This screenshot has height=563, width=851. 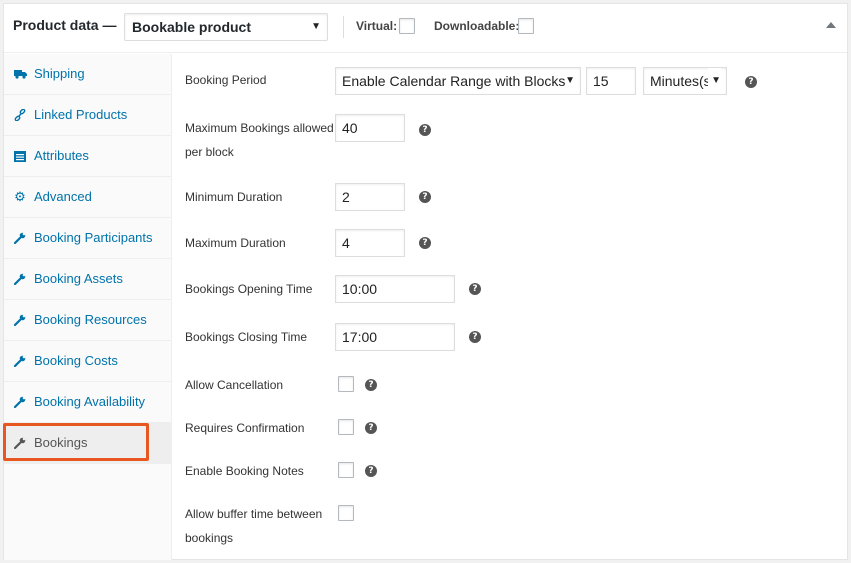 What do you see at coordinates (343, 27) in the screenshot?
I see `header-divider` at bounding box center [343, 27].